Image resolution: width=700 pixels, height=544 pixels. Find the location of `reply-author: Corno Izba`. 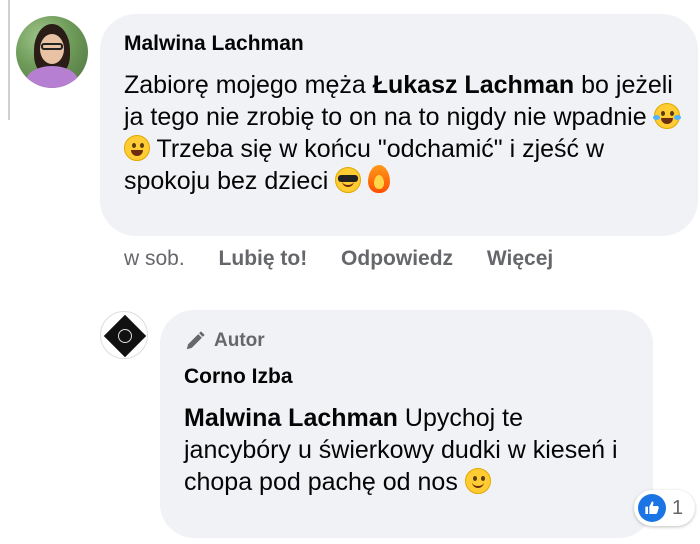

reply-author: Corno Izba is located at coordinates (406, 377).